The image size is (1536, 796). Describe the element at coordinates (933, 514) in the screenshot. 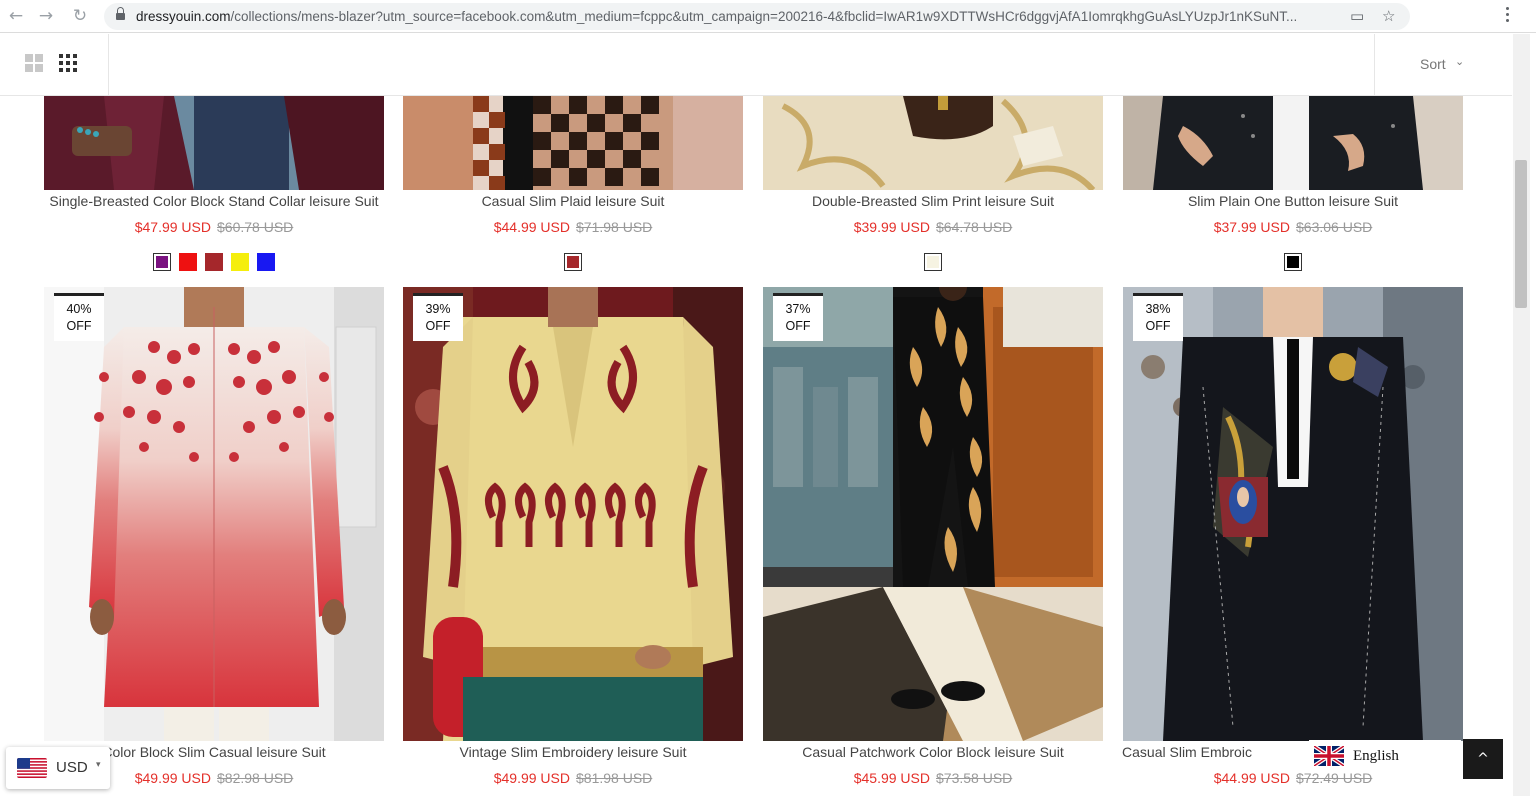

I see `product-image: 37% OFF` at that location.